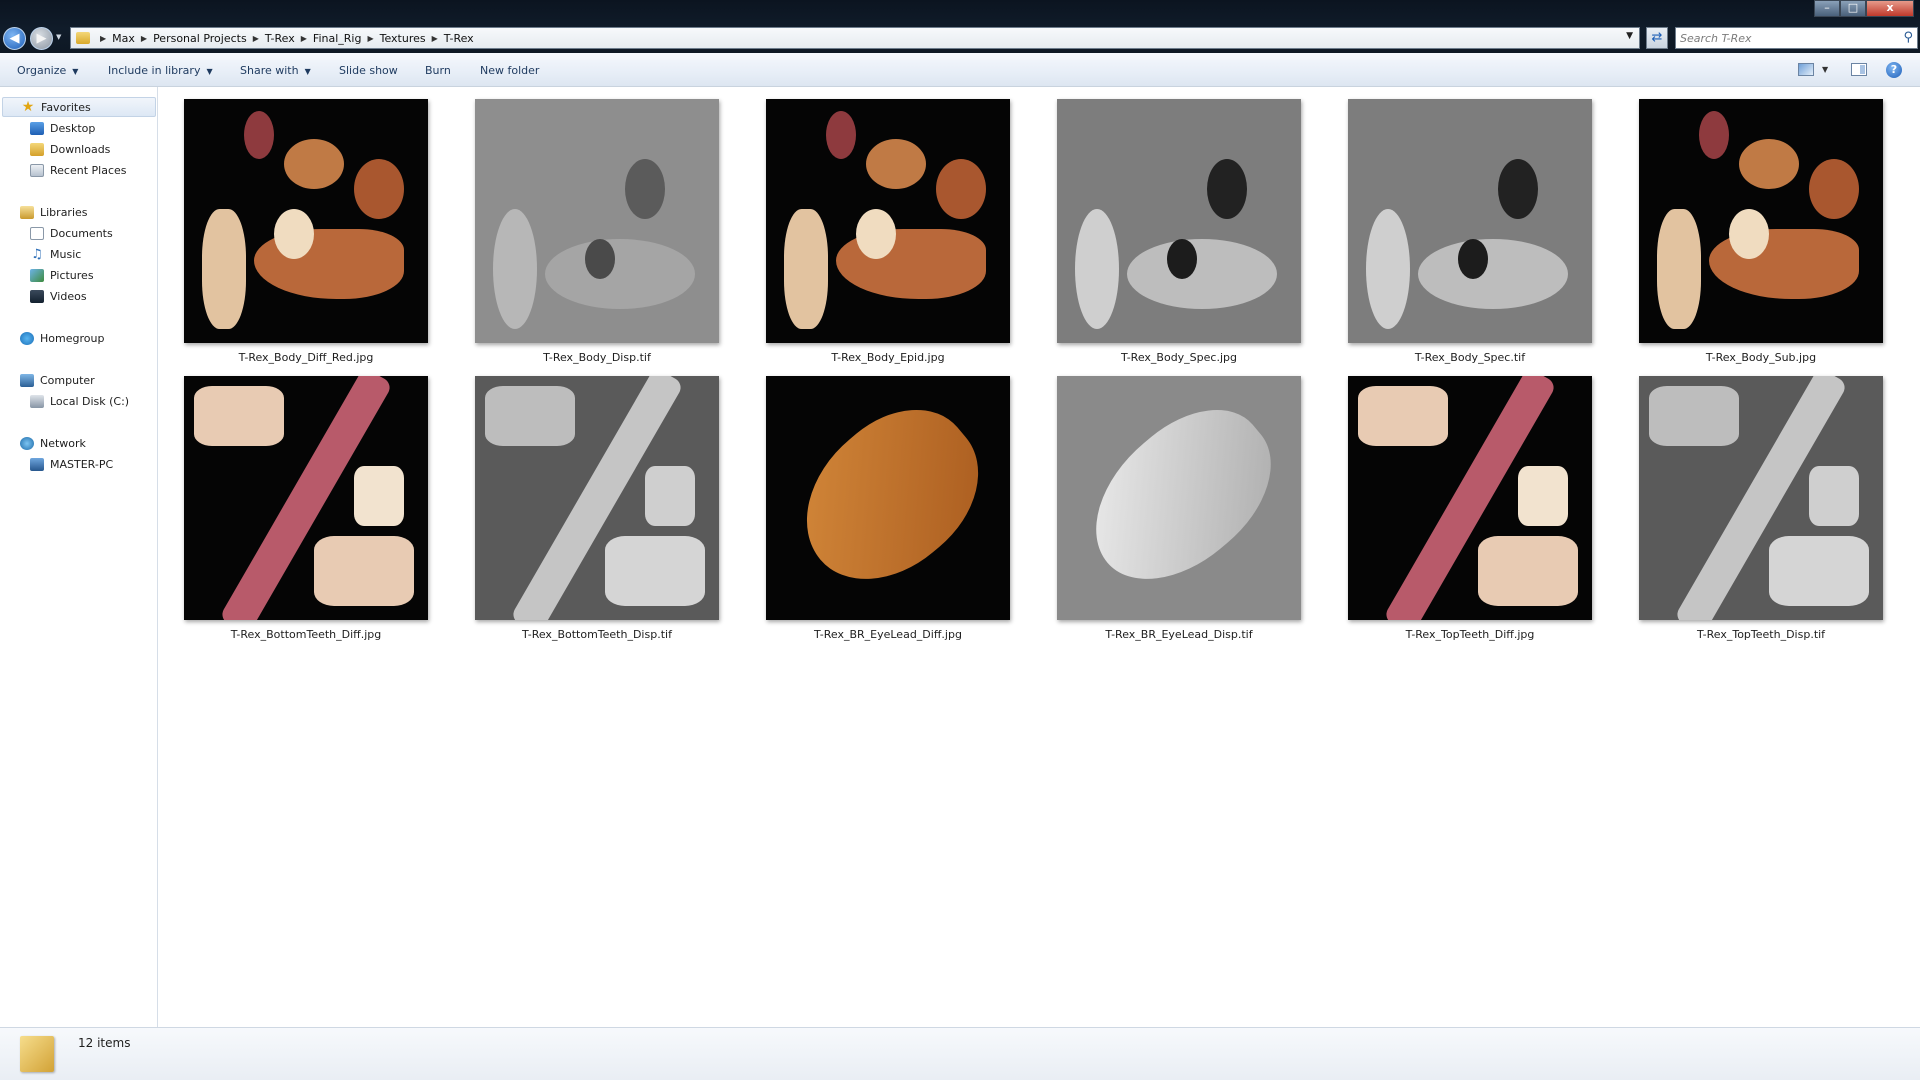  Describe the element at coordinates (1179, 357) in the screenshot. I see `file-name: T-Rex_Body_Spec.jpg` at that location.